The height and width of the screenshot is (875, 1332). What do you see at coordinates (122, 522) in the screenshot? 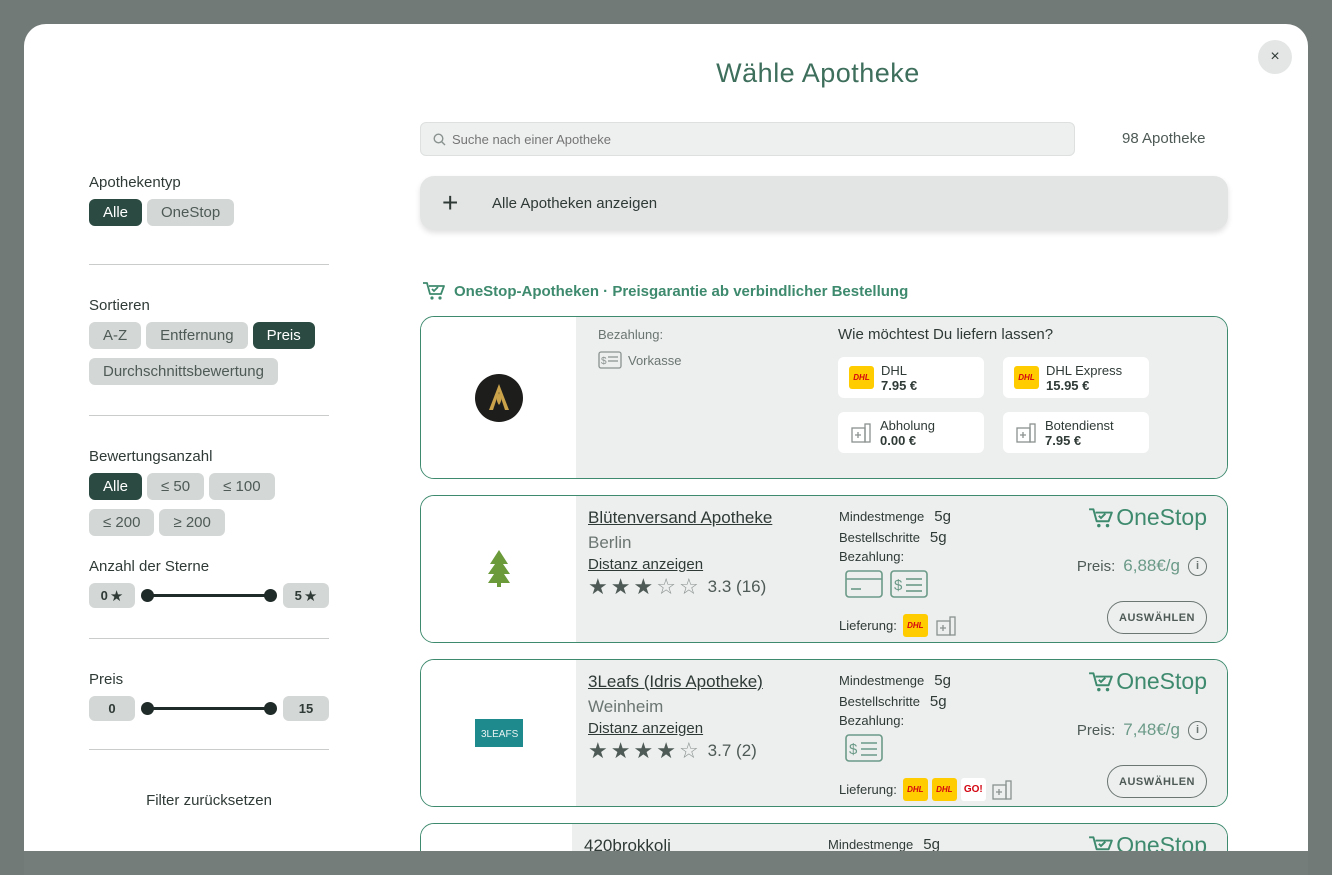
I see `reviews-chip-le200: ≤ 200` at bounding box center [122, 522].